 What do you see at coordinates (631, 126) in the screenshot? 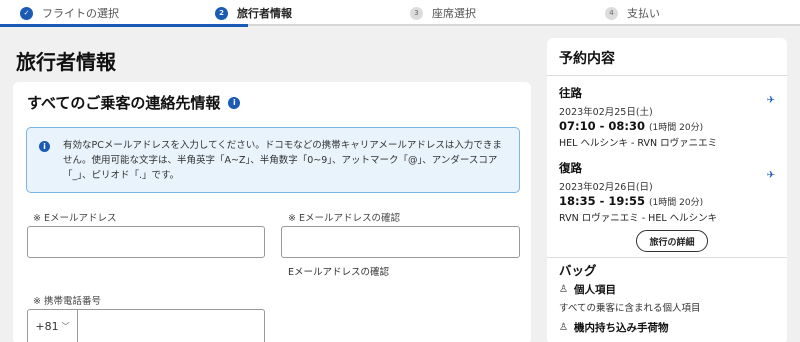
I see `outbound-time: 07:10 - 08:30 (1時間 20分)` at bounding box center [631, 126].